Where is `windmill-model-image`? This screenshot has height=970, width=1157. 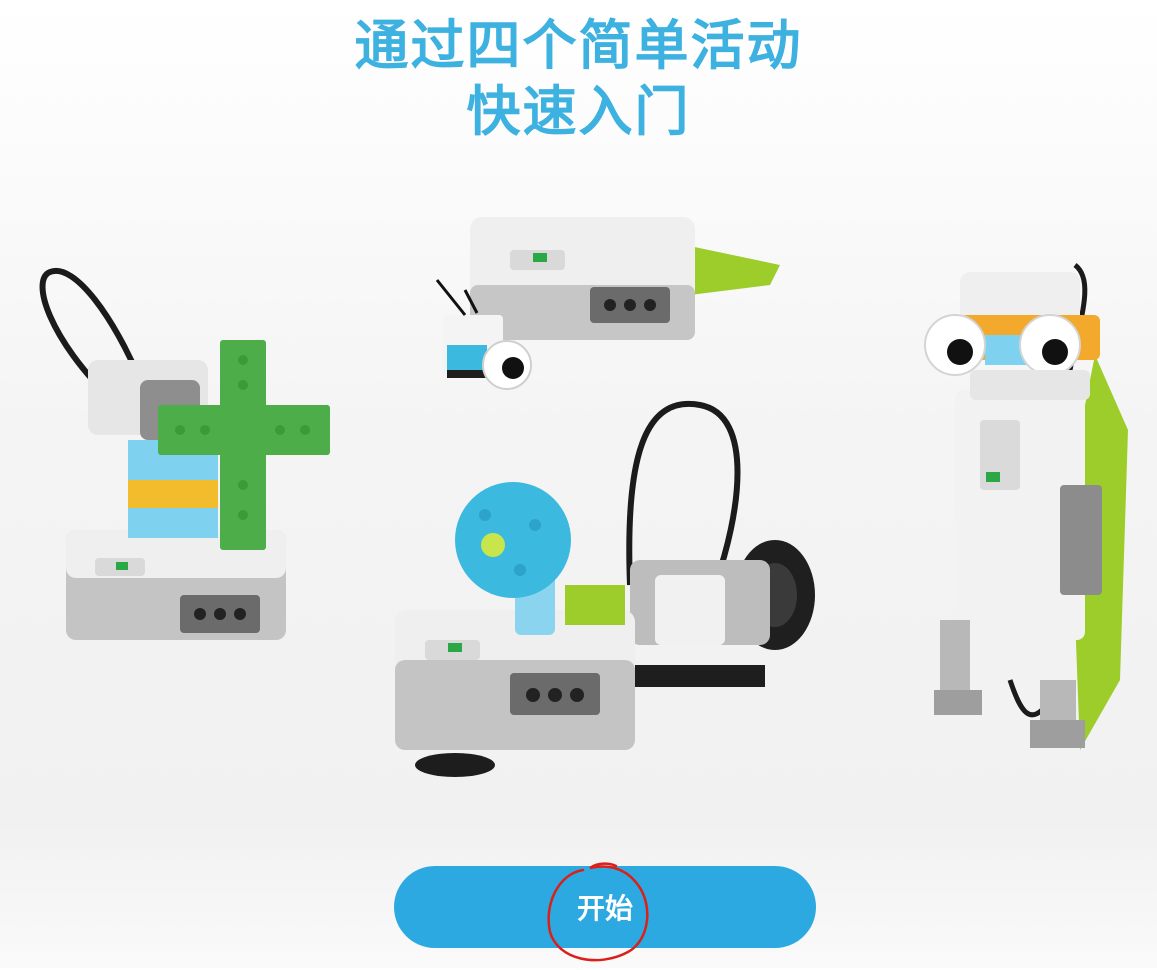
windmill-model-image is located at coordinates (184, 453).